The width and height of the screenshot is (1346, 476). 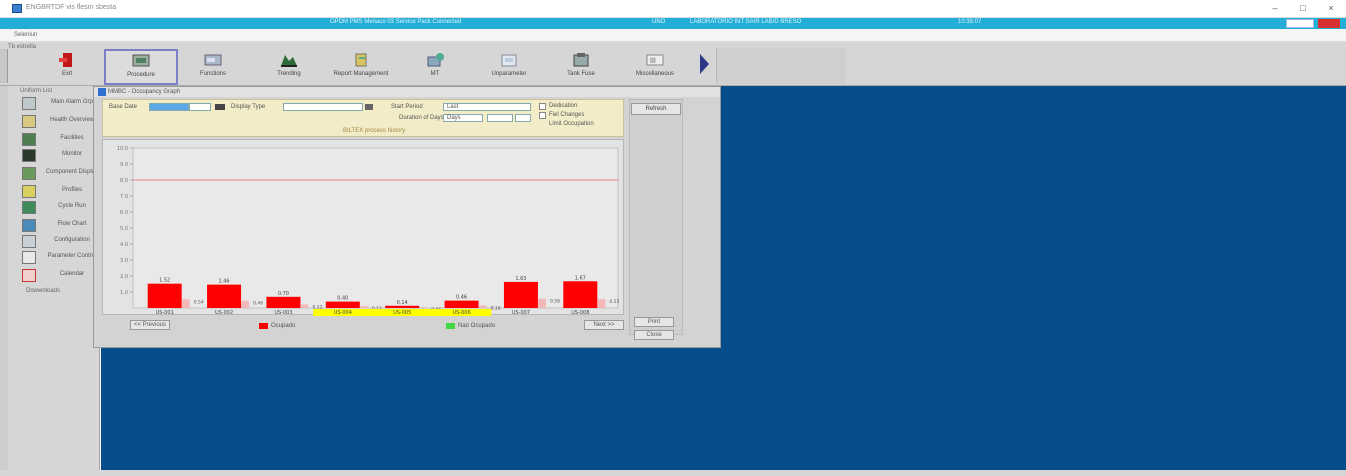 I want to click on y-tick-label: 3.0, so click(x=124, y=261).